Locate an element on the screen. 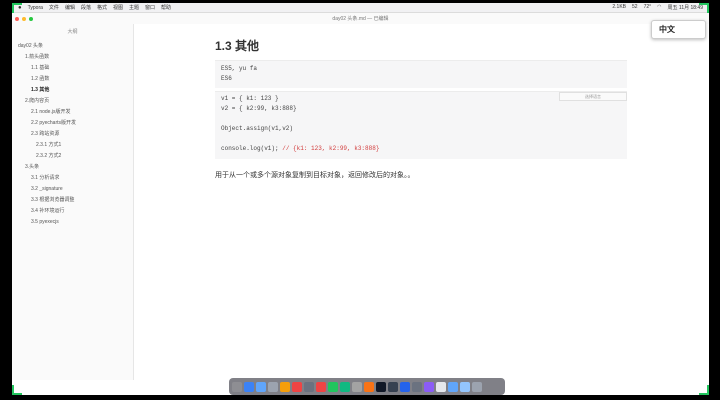 The height and width of the screenshot is (400, 720). status-network: 2.1KB is located at coordinates (619, 7).